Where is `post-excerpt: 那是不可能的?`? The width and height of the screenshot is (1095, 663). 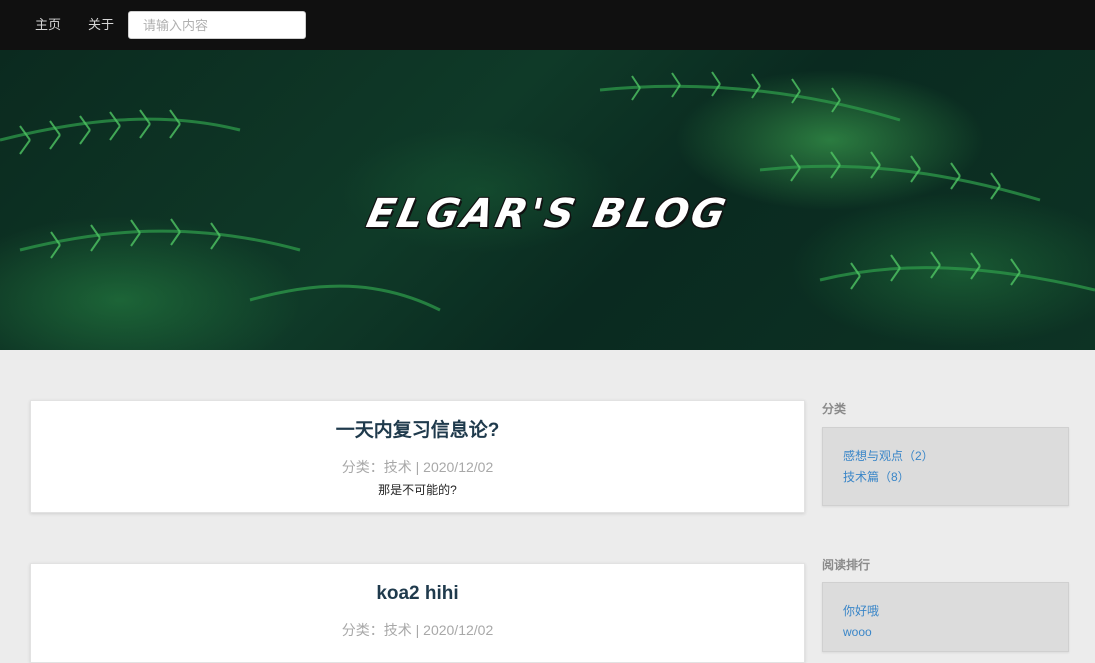 post-excerpt: 那是不可能的? is located at coordinates (417, 490).